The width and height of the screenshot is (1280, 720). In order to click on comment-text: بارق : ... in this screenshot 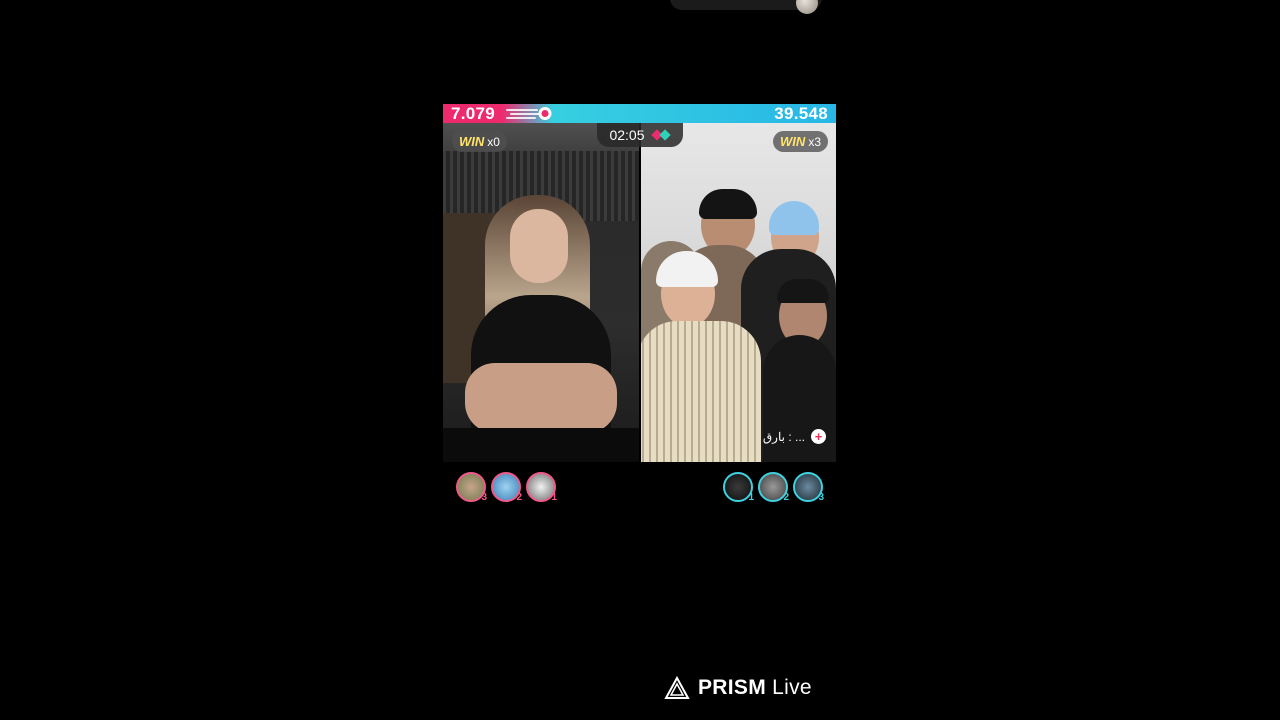, I will do `click(783, 436)`.